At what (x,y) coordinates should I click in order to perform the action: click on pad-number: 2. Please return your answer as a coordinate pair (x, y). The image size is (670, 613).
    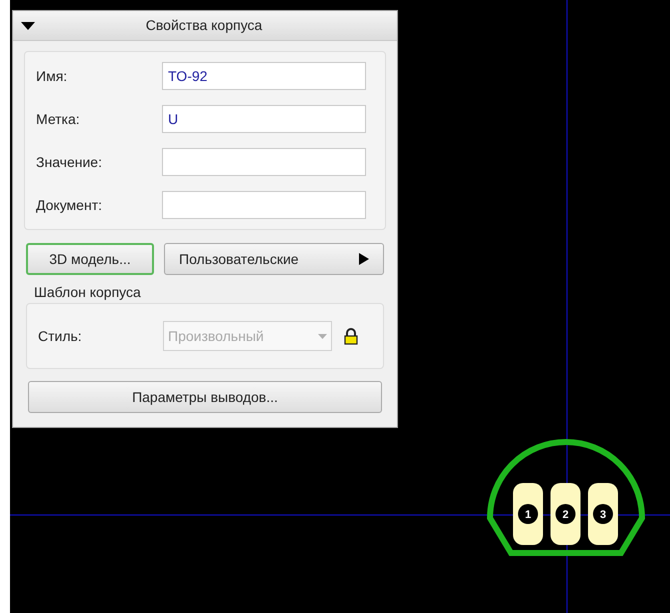
    Looking at the image, I should click on (565, 515).